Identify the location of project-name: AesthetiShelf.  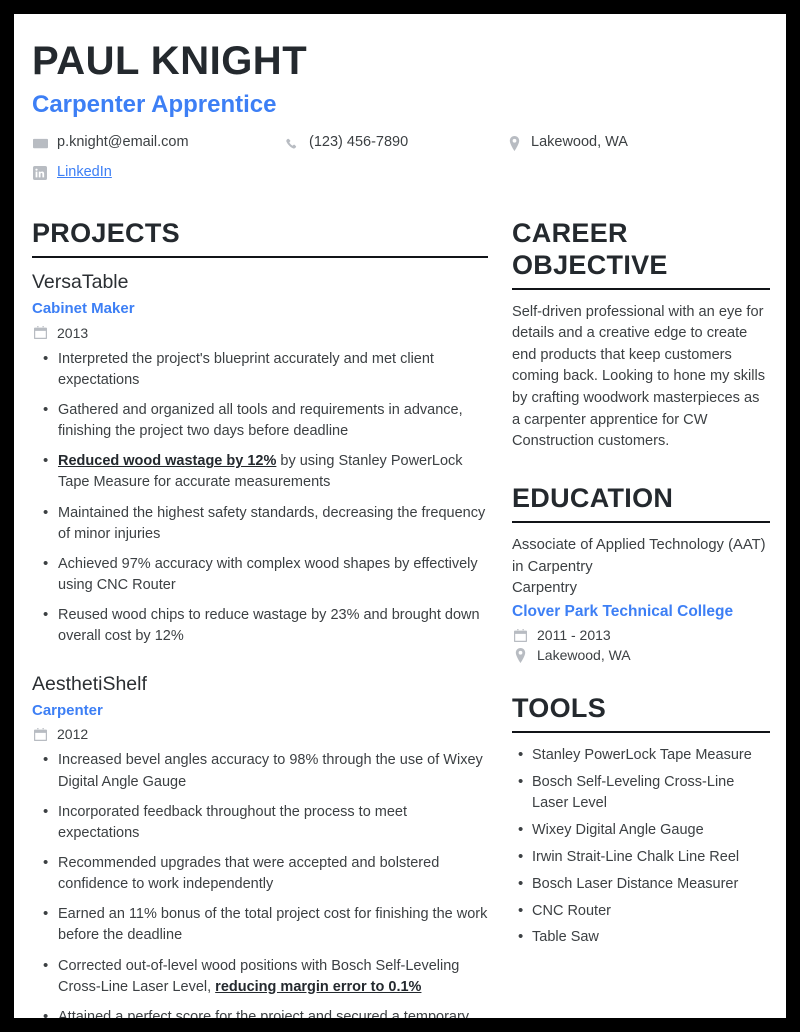
(89, 683).